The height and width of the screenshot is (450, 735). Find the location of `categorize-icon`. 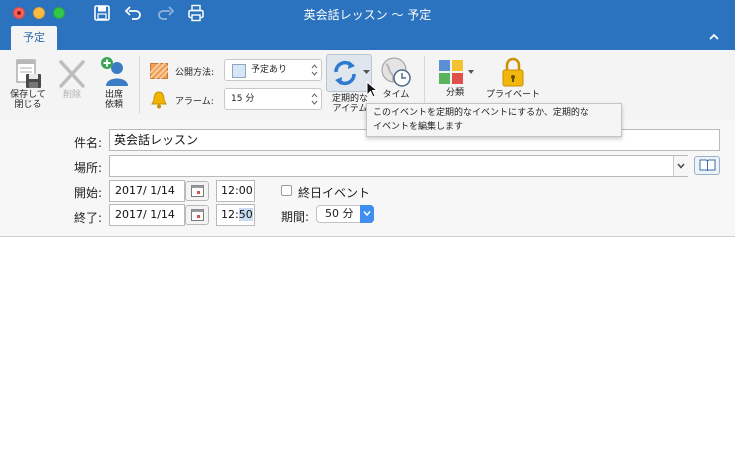

categorize-icon is located at coordinates (456, 72).